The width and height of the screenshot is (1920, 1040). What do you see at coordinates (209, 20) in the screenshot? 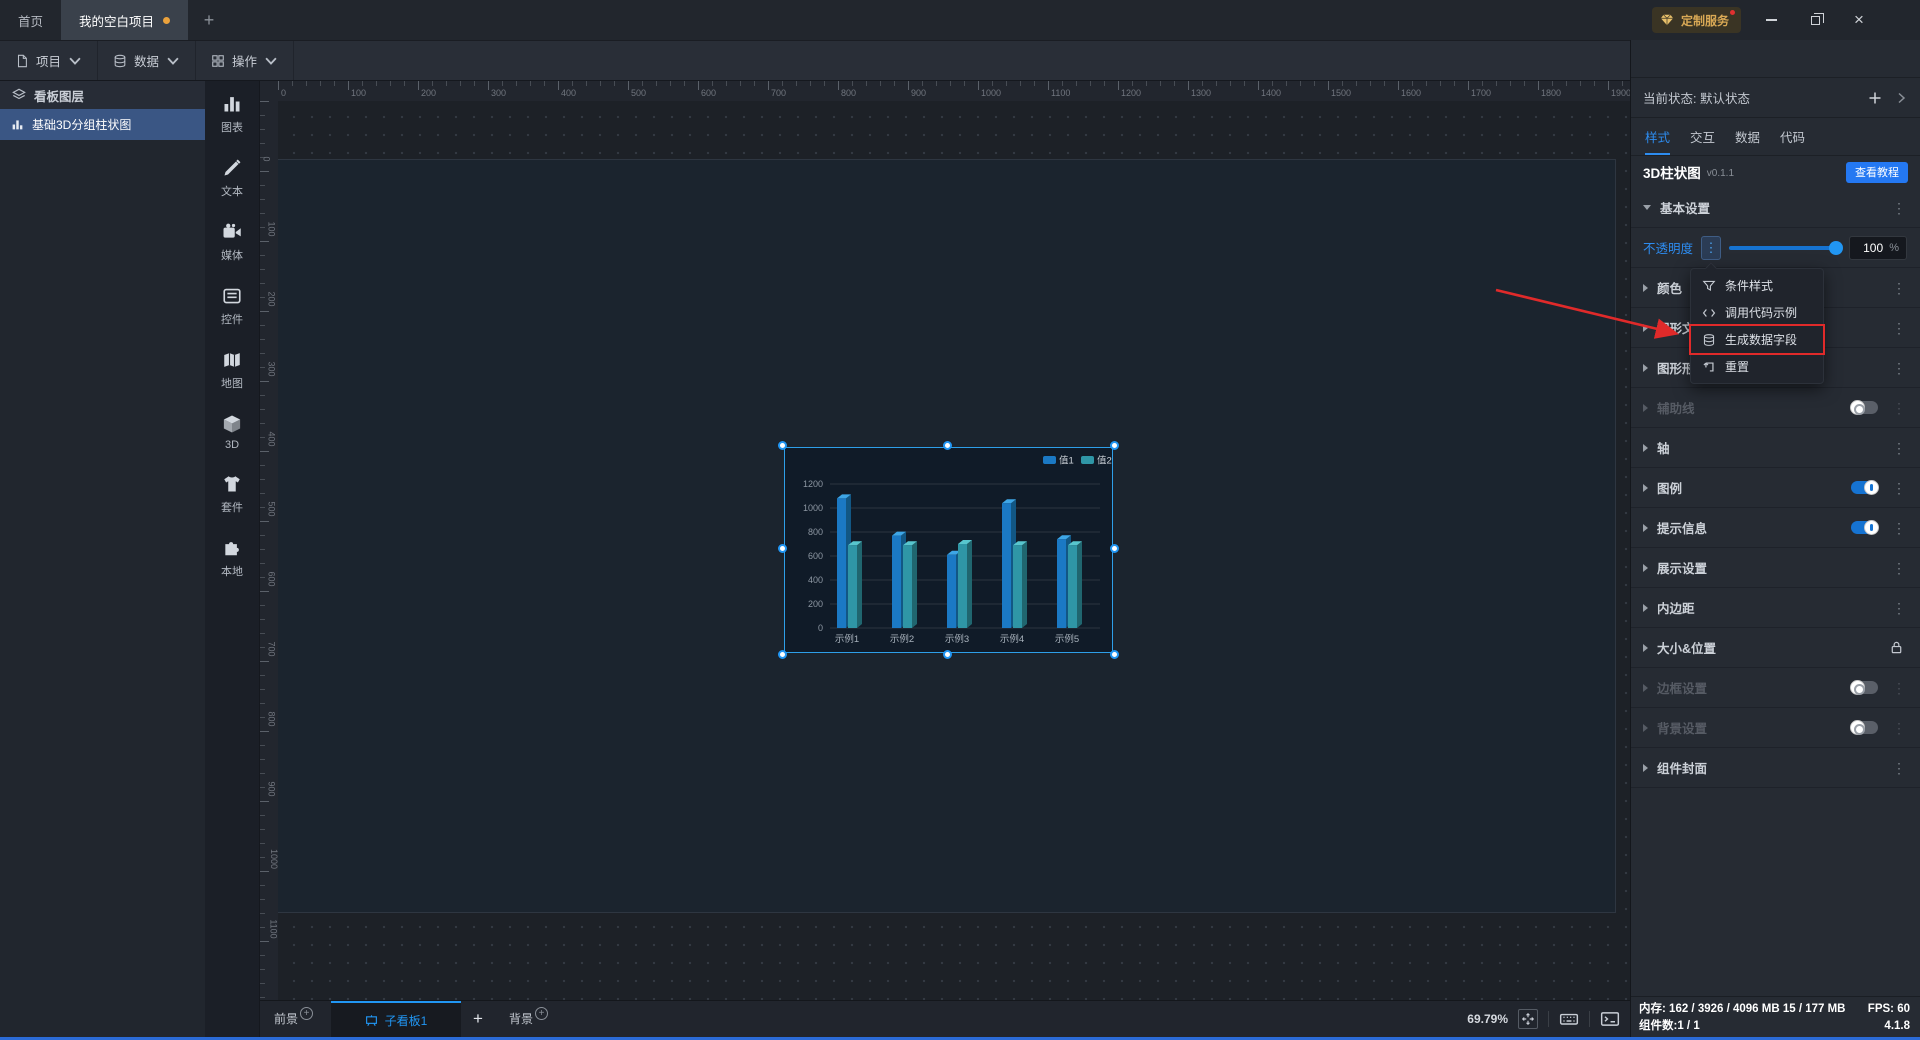
I see `new-tab-button: +` at bounding box center [209, 20].